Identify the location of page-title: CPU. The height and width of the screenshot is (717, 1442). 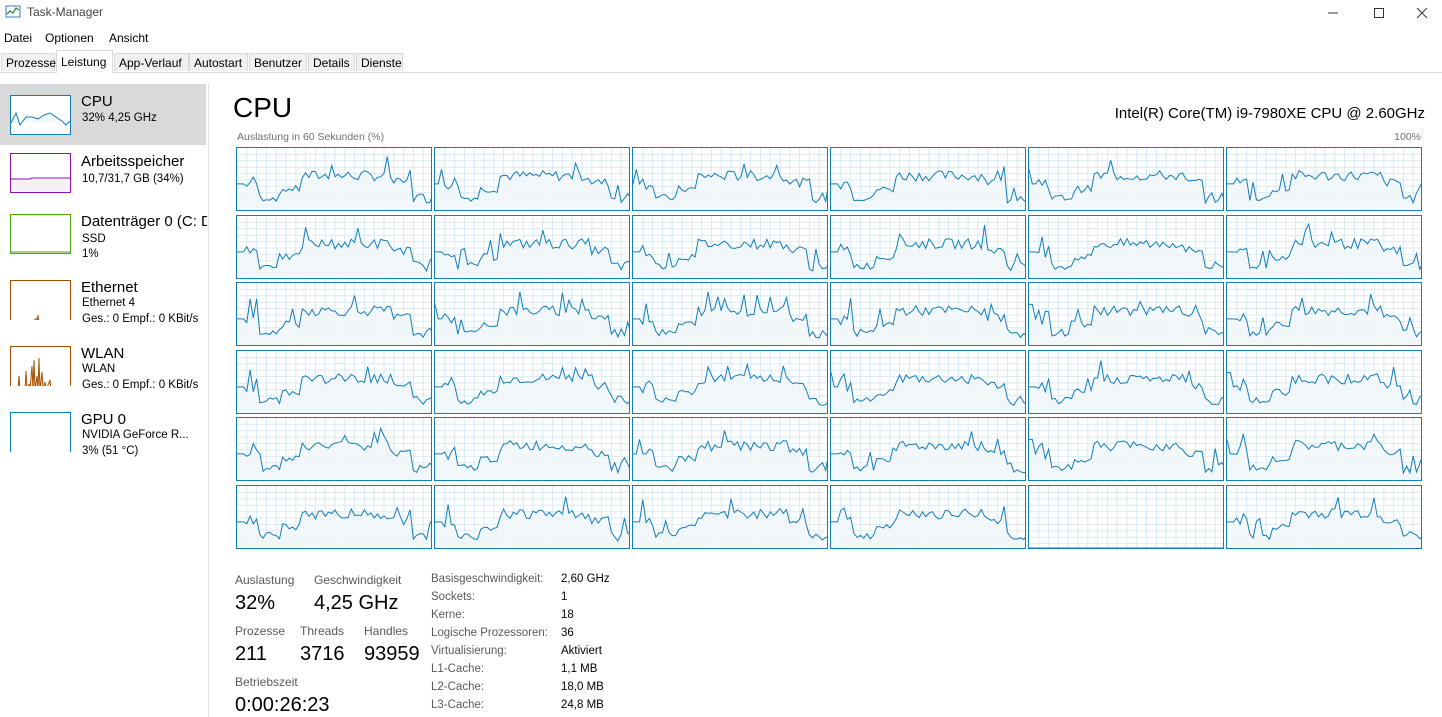
(263, 107).